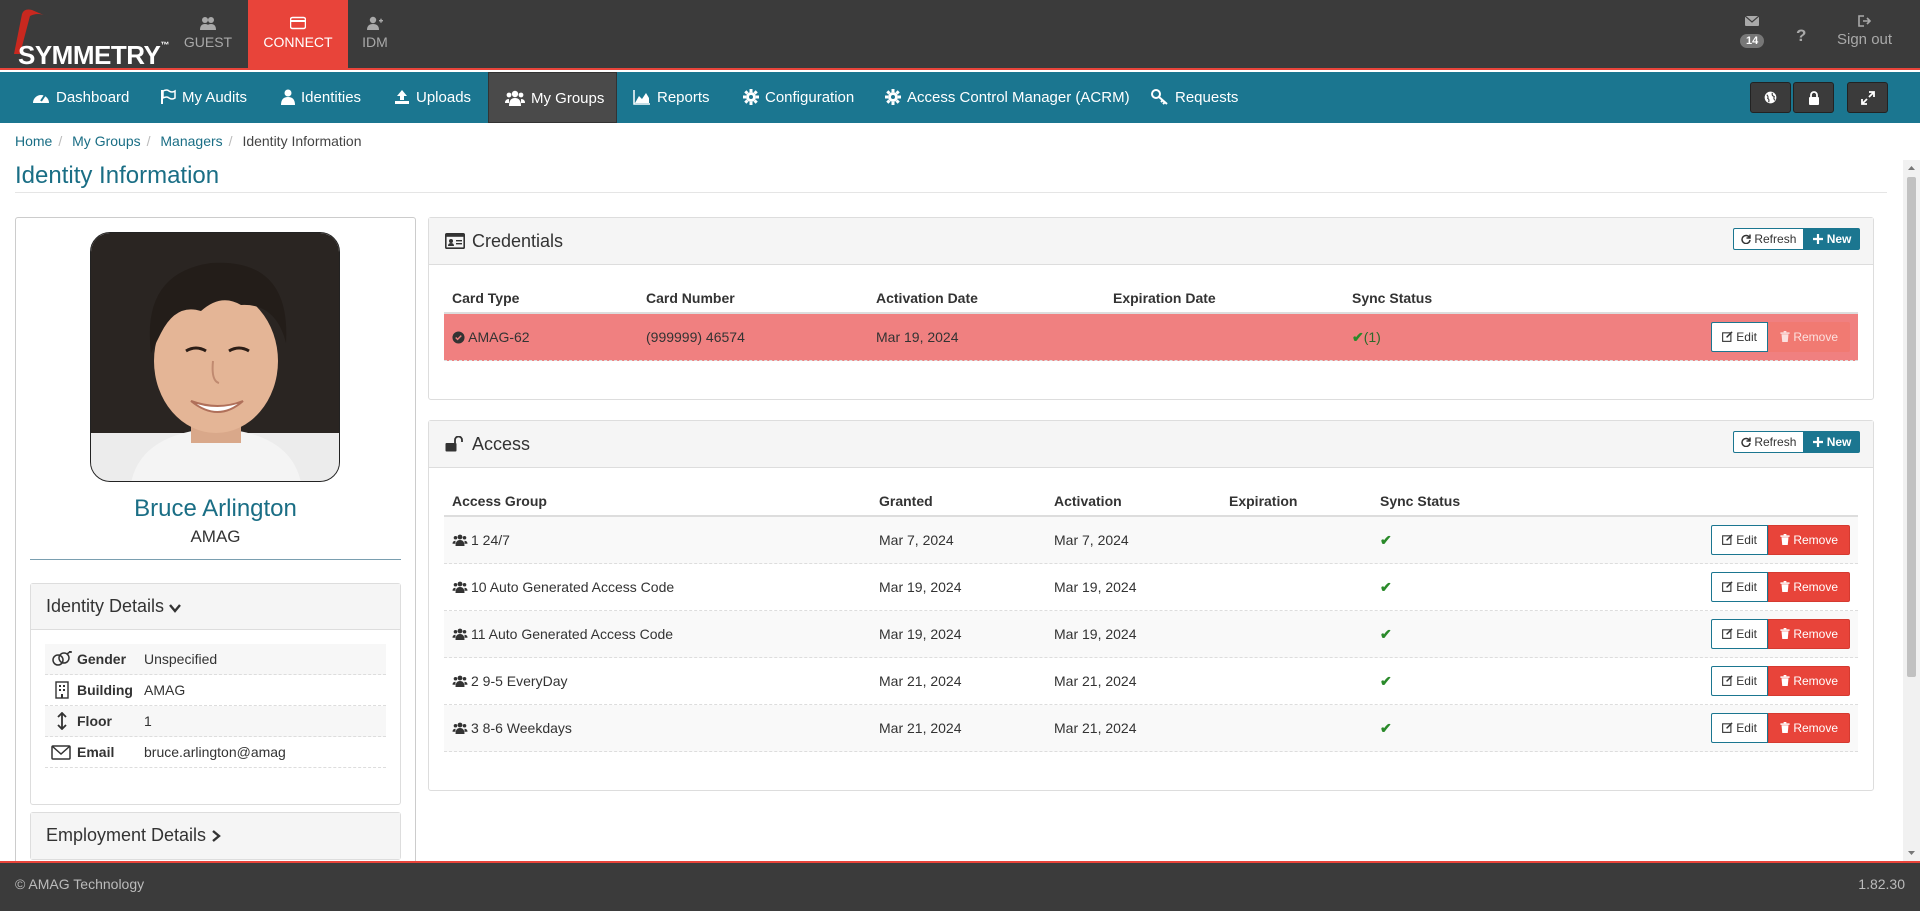 Image resolution: width=1920 pixels, height=911 pixels. Describe the element at coordinates (1007, 97) in the screenshot. I see `nav-access-control-manager: Access Control Manager (ACRM)` at that location.